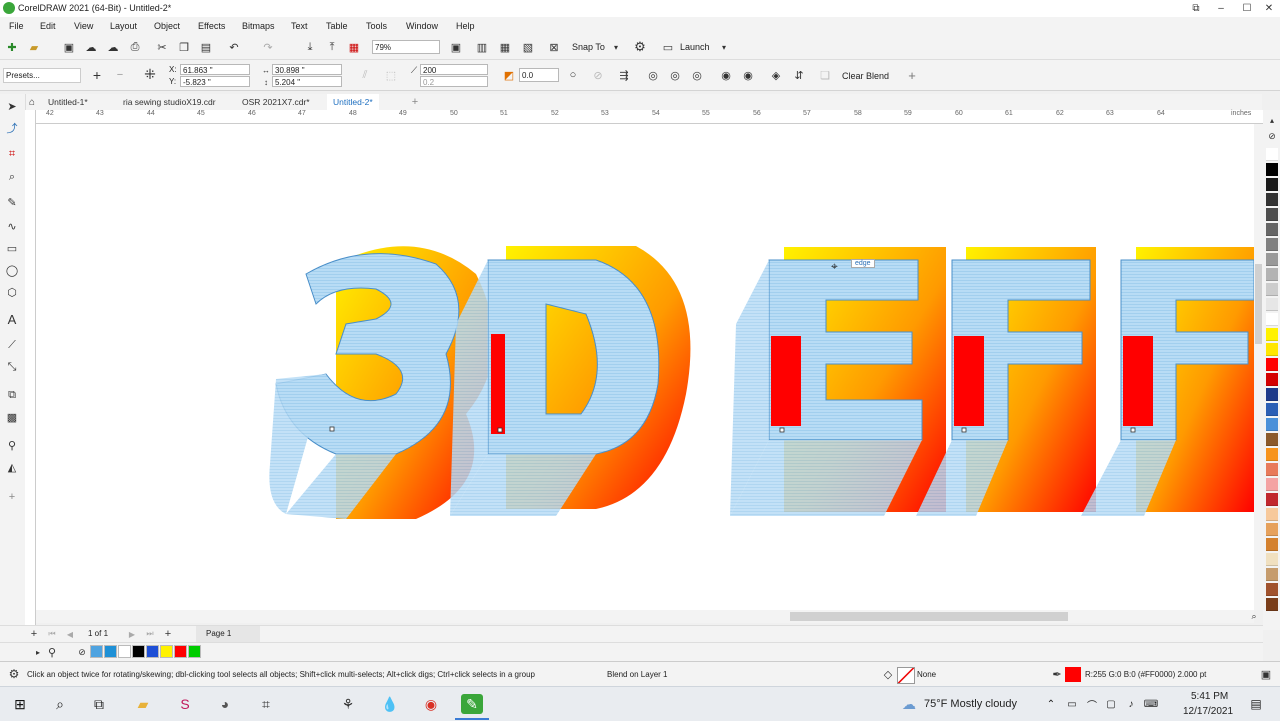 This screenshot has width=1280, height=721. Describe the element at coordinates (668, 47) in the screenshot. I see `launch-icon: ▭` at that location.